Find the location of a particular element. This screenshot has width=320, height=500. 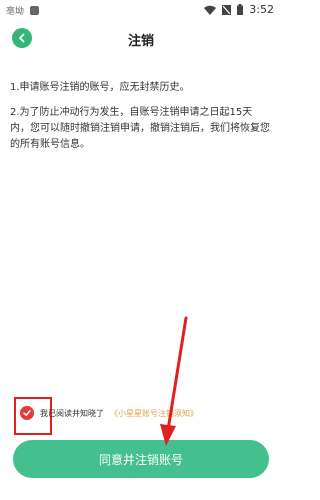

status-right: 3:52 is located at coordinates (239, 9).